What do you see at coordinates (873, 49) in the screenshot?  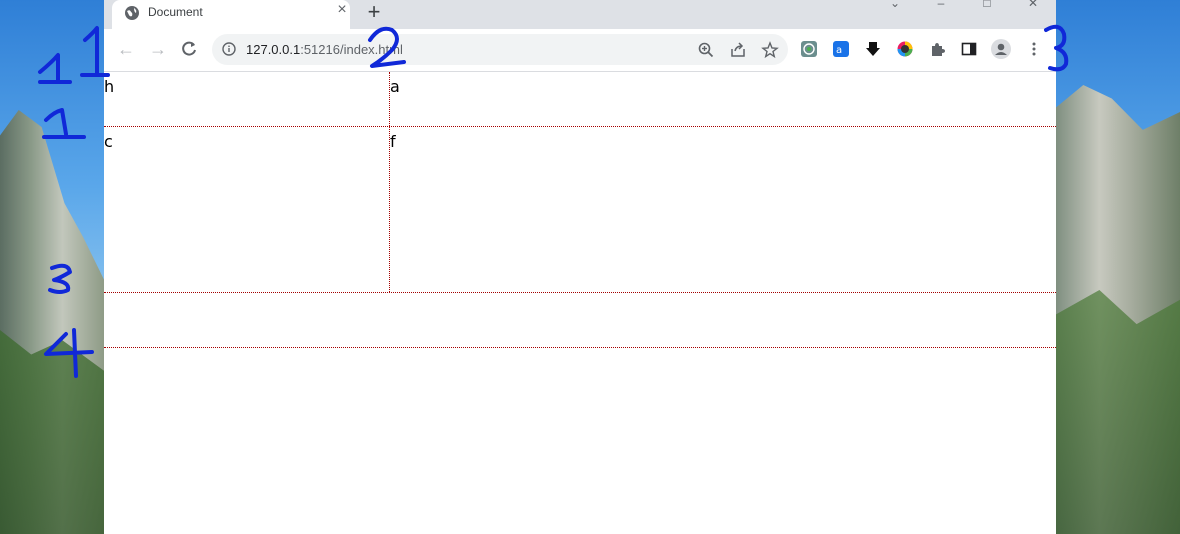 I see `download-extension-icon` at bounding box center [873, 49].